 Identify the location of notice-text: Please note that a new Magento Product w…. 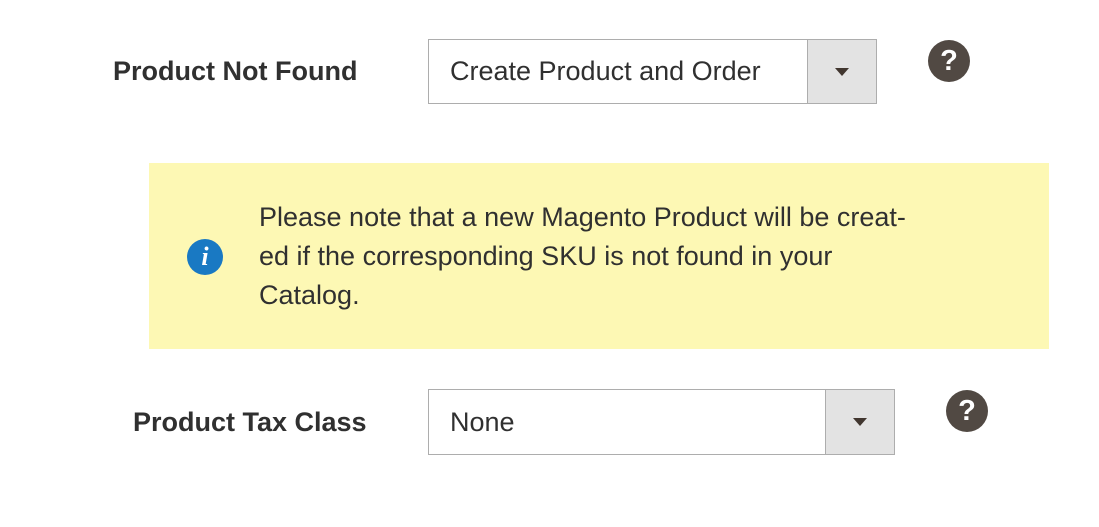
(582, 256).